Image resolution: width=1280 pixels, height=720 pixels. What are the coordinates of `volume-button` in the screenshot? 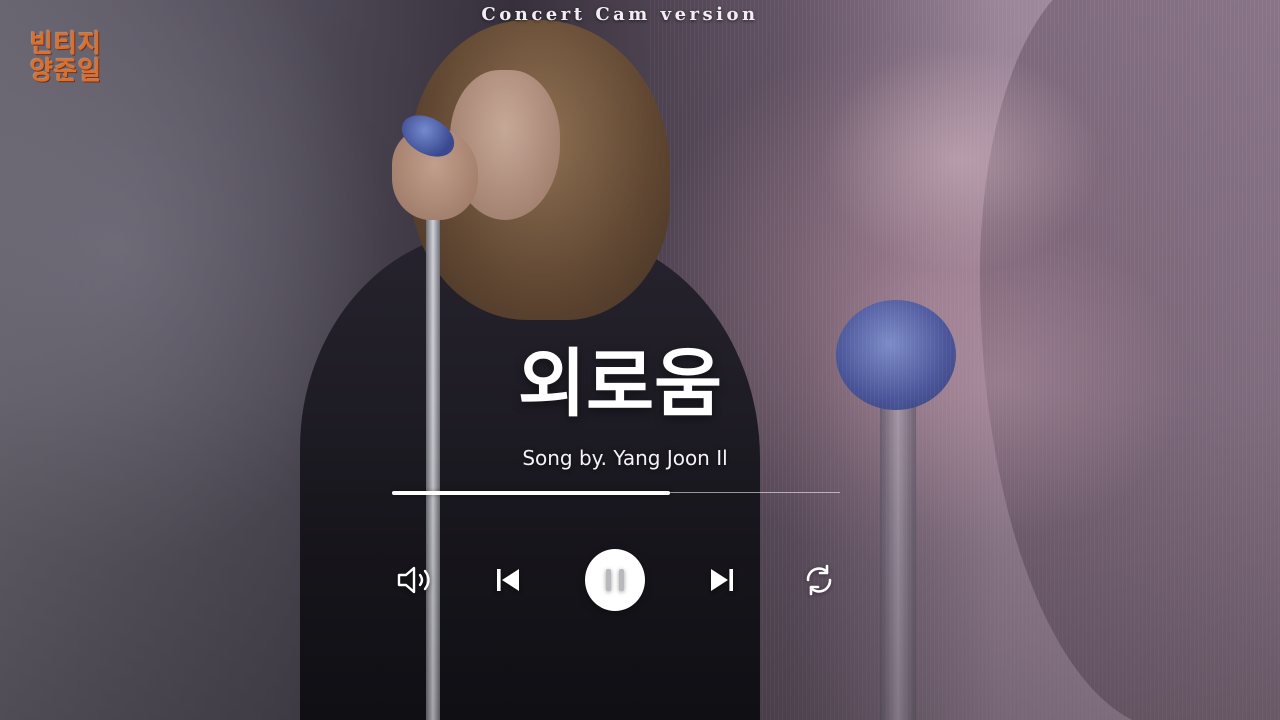 It's located at (415, 580).